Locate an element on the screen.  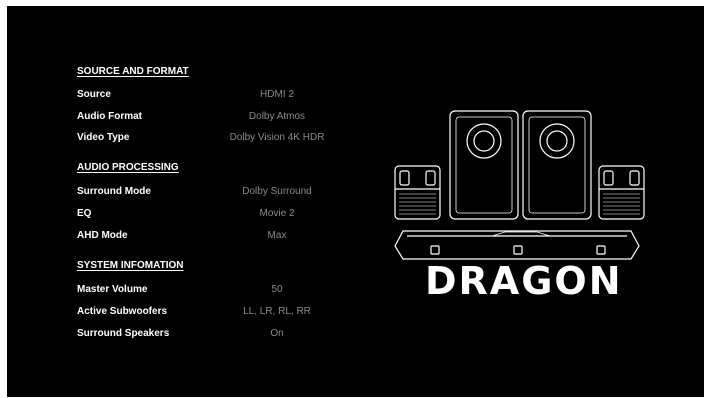
info-value: Dolby Vision 4K HDR is located at coordinates (277, 137).